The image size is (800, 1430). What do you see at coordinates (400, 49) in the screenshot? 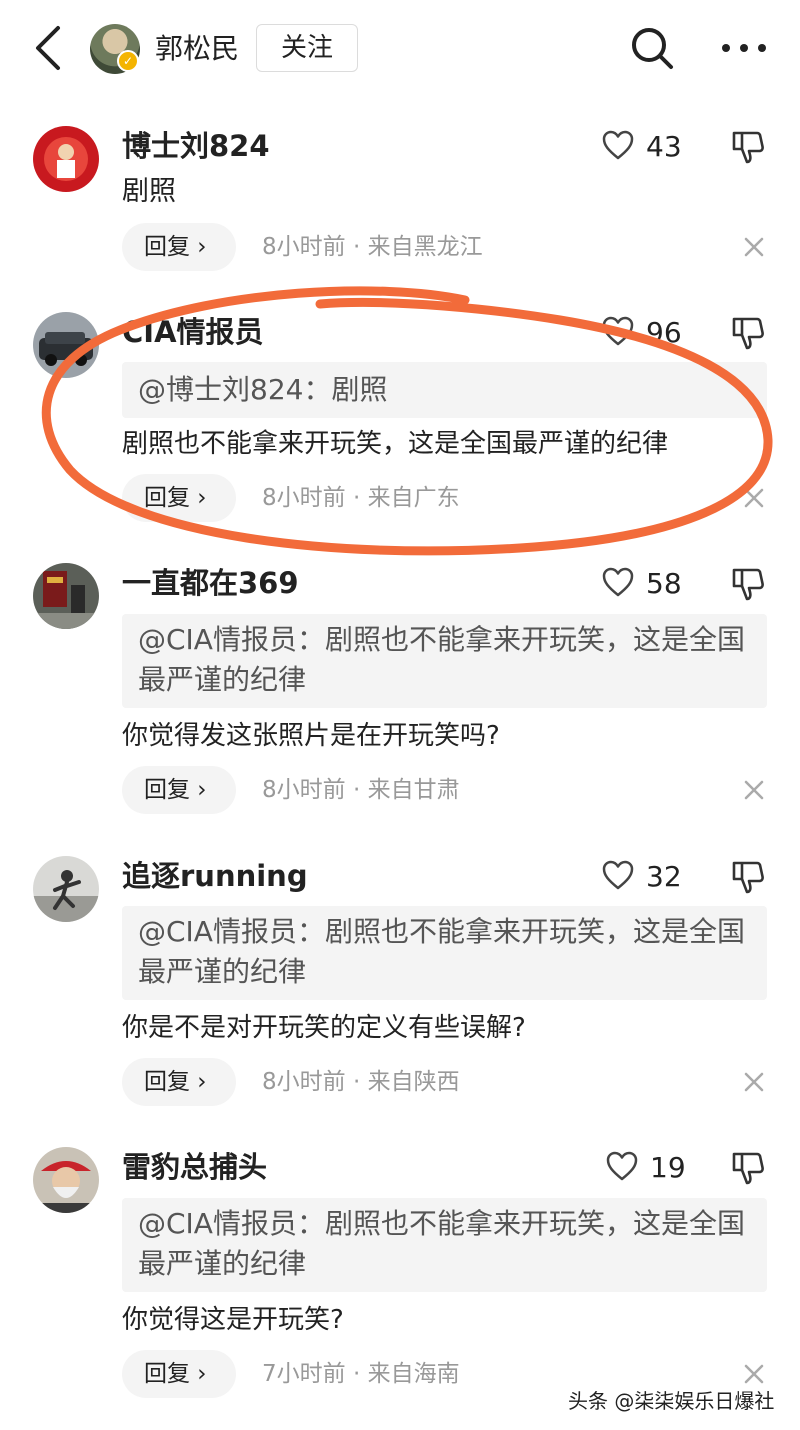
I see `top-bar: ✓ 郭松民 关注` at bounding box center [400, 49].